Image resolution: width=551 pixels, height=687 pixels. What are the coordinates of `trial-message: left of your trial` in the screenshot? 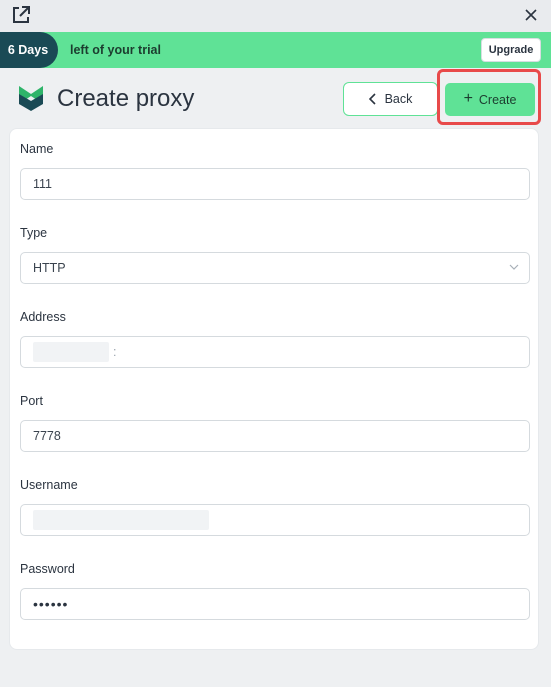 It's located at (115, 50).